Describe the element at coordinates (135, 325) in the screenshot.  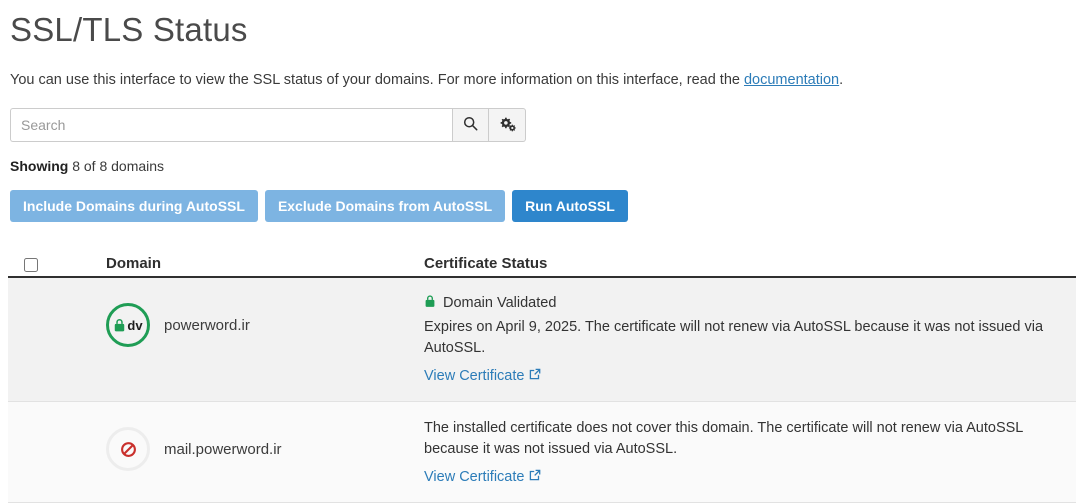
I see `dv-badge-text: dv` at that location.